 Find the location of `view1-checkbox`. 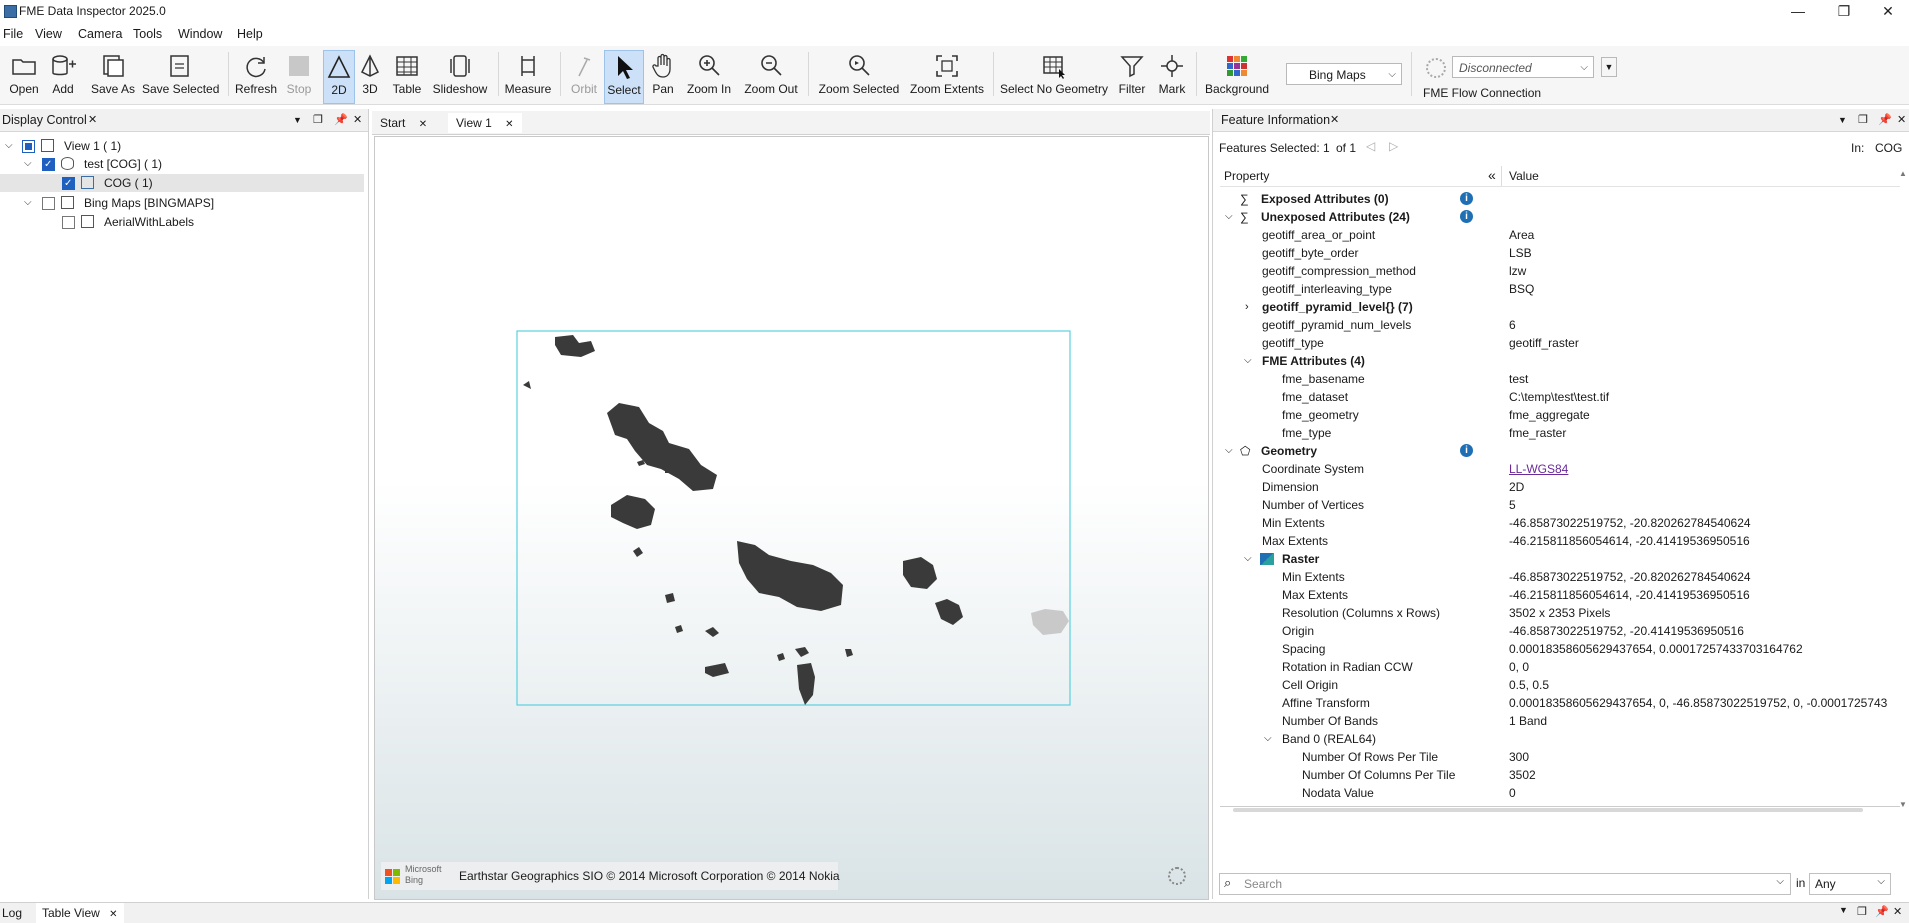

view1-checkbox is located at coordinates (28, 146).